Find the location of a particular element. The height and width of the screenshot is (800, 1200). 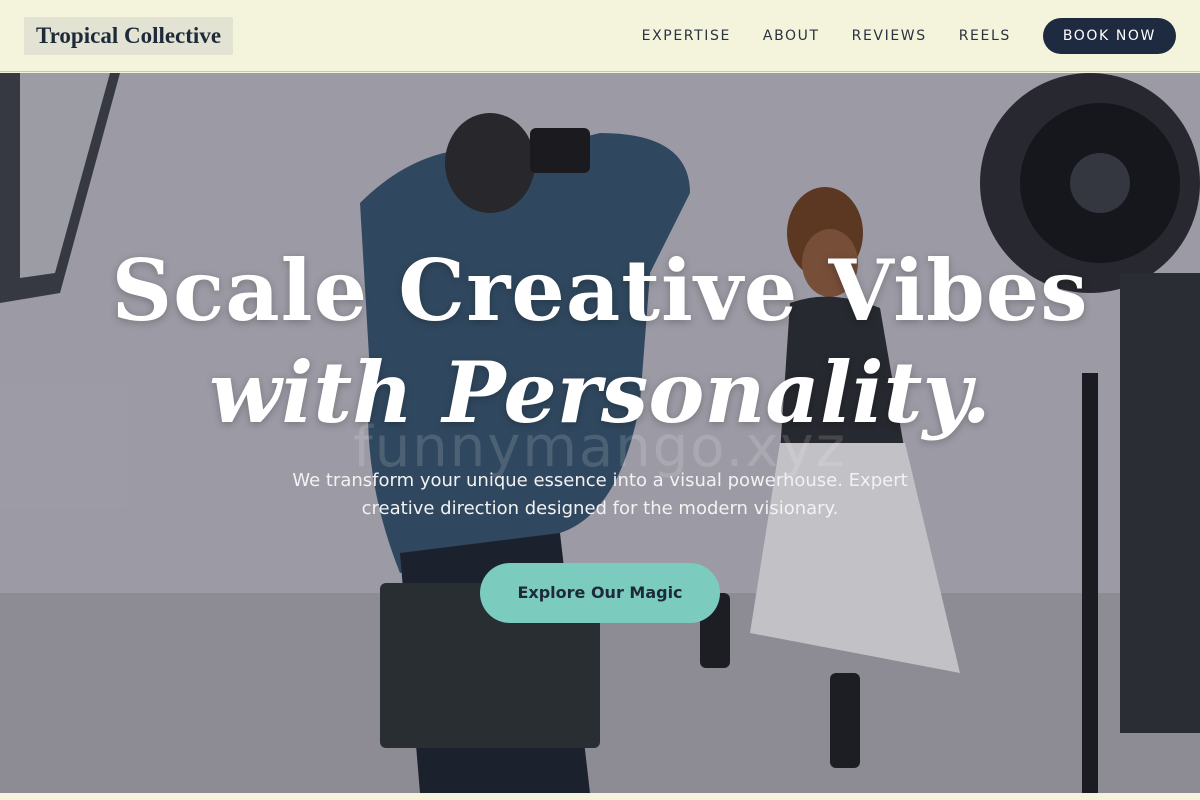

hero-headline-line-2: with Personality. is located at coordinates (600, 392).